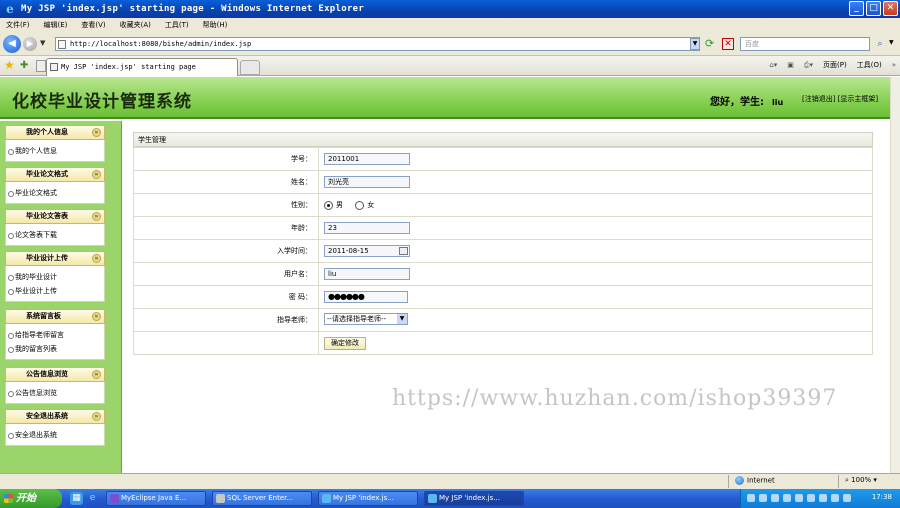 This screenshot has width=900, height=508. What do you see at coordinates (30, 44) in the screenshot?
I see `forward-arrow-icon: ▶` at bounding box center [30, 44].